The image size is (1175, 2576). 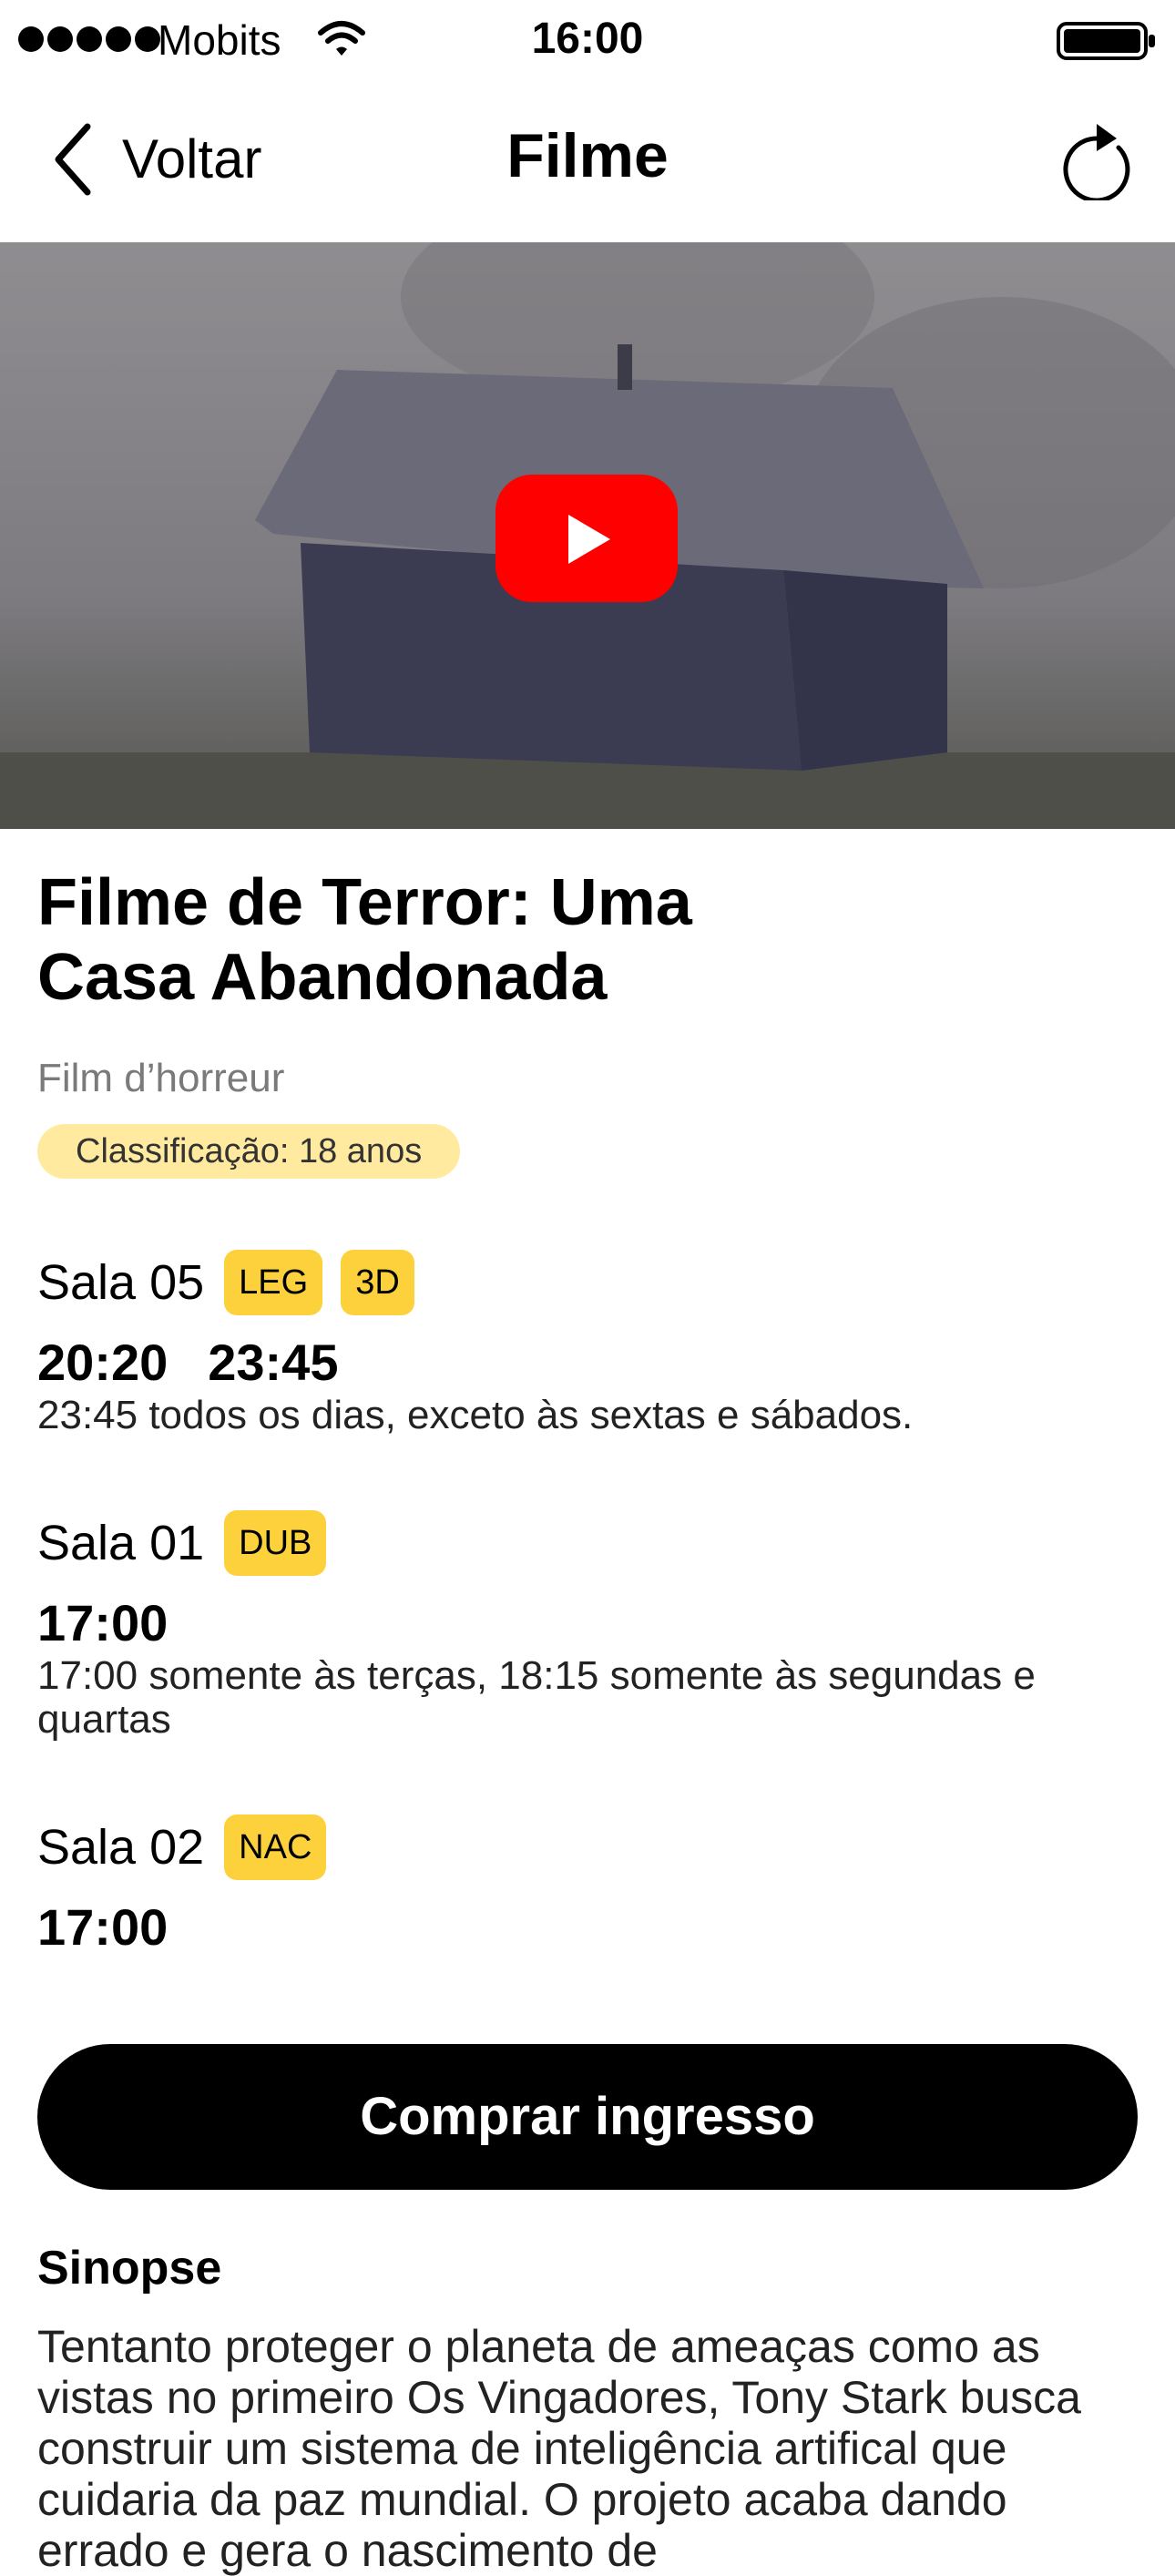 I want to click on movie-title: Filme de Terror: Uma Casa Abandonada, so click(x=364, y=940).